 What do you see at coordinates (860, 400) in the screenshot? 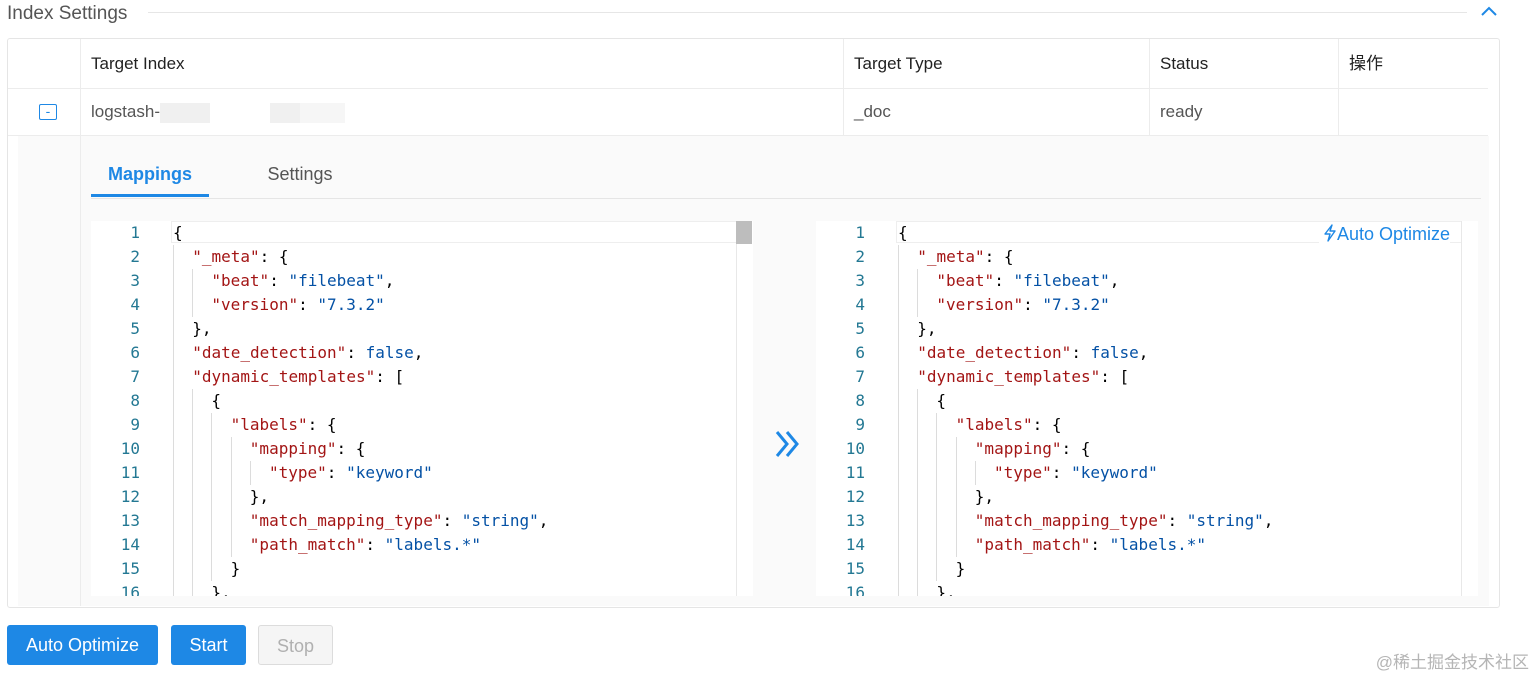
I see `line-number: 8` at bounding box center [860, 400].